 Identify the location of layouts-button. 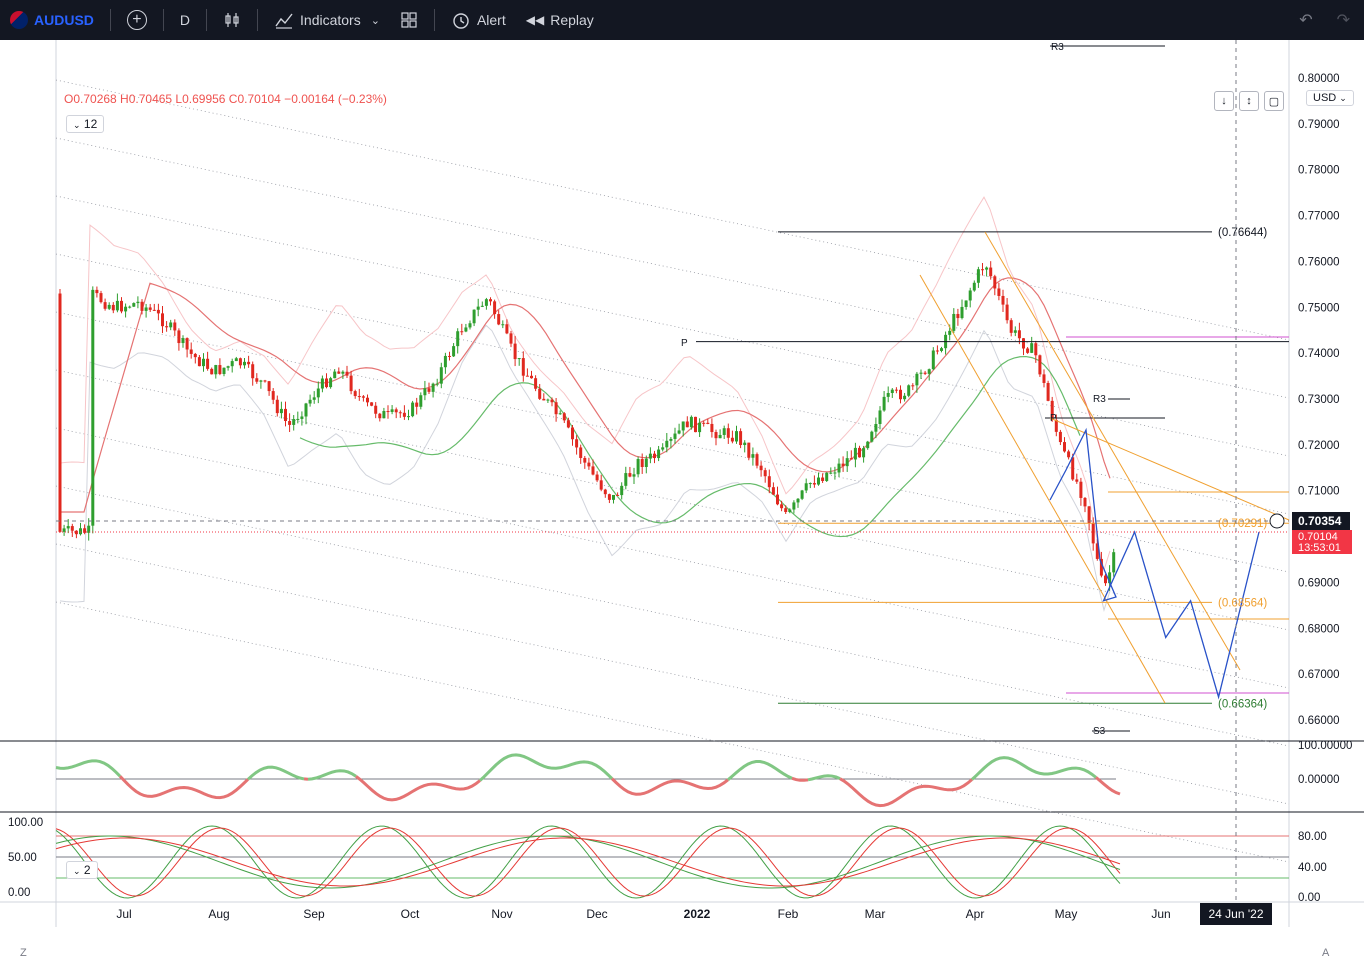
(409, 20).